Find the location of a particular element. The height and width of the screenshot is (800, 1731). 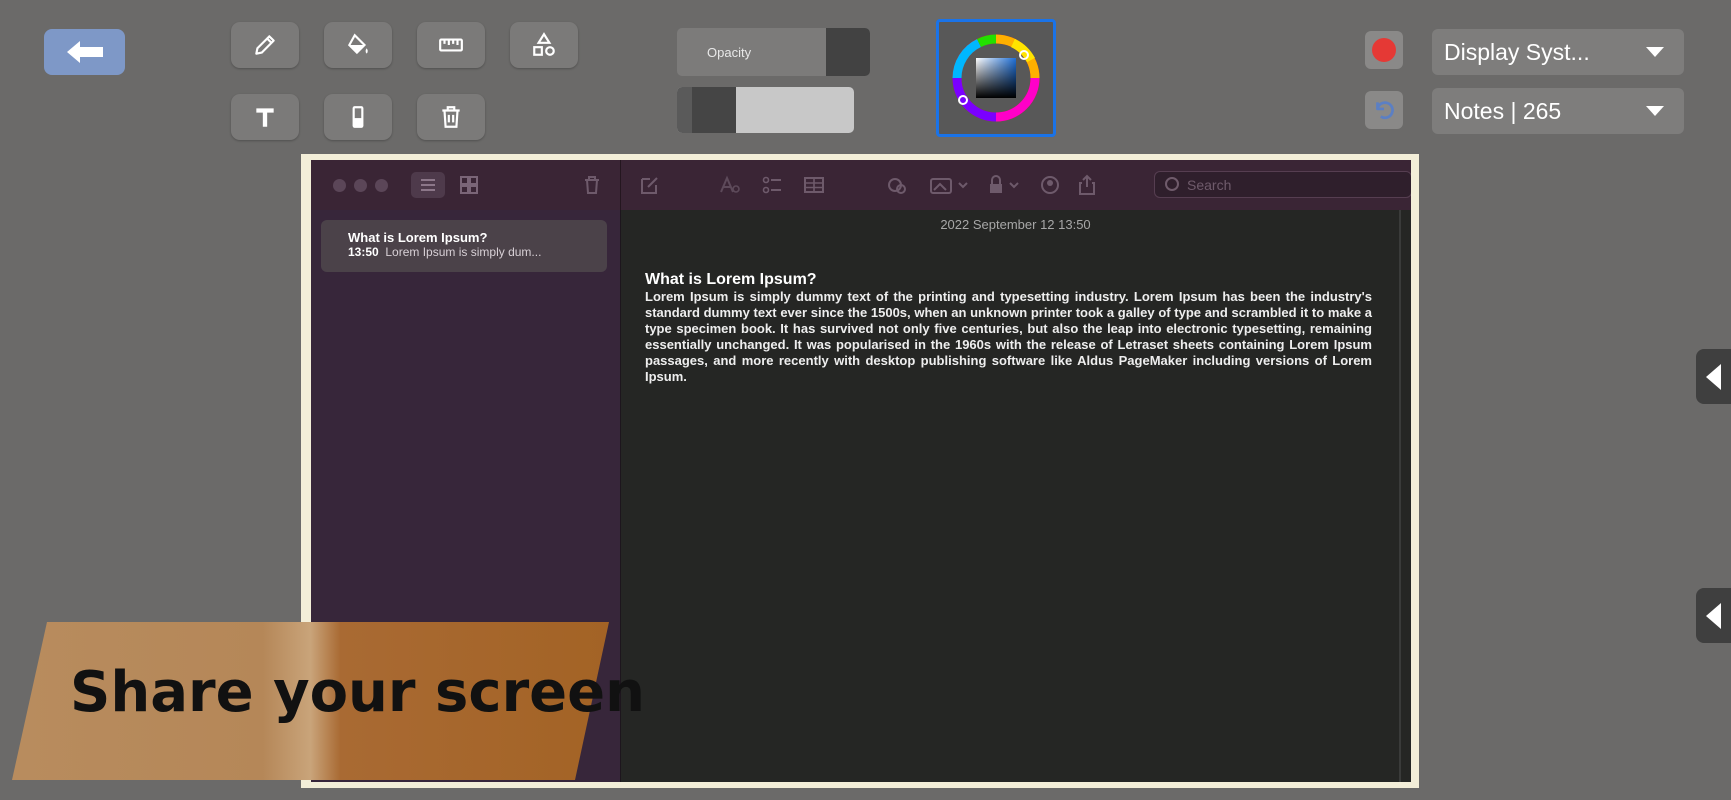

side-panel-toggle-bottom is located at coordinates (1713, 615).